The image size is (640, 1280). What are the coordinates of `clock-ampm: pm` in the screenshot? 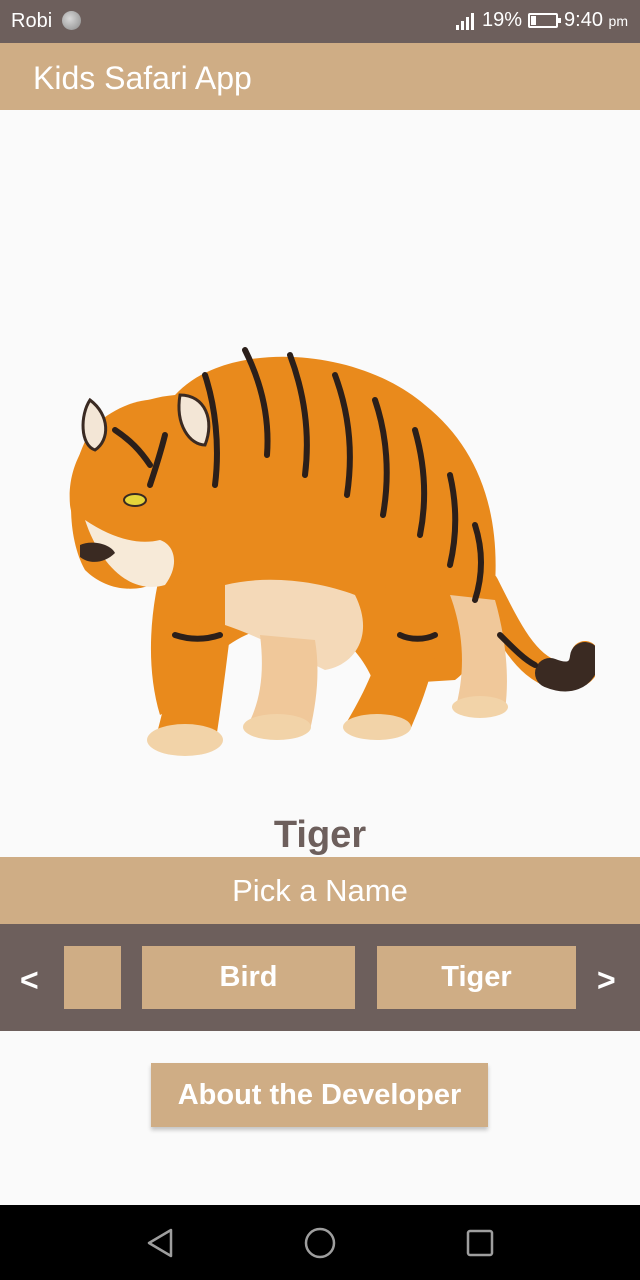 It's located at (618, 21).